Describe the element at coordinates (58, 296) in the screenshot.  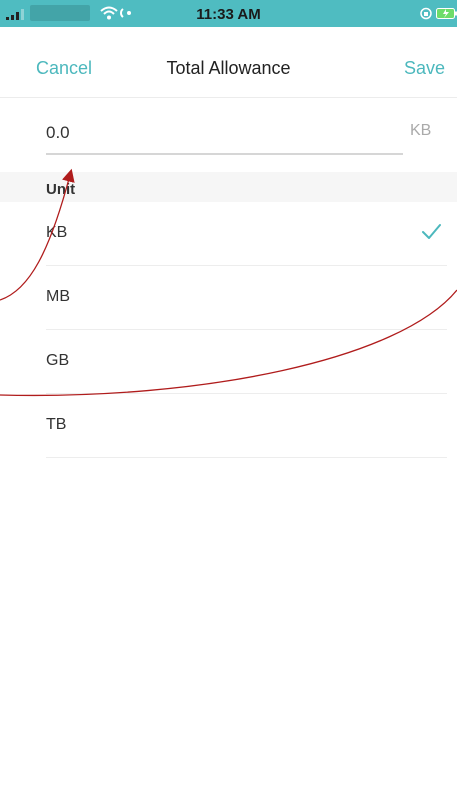
I see `unit-option-label: MB` at that location.